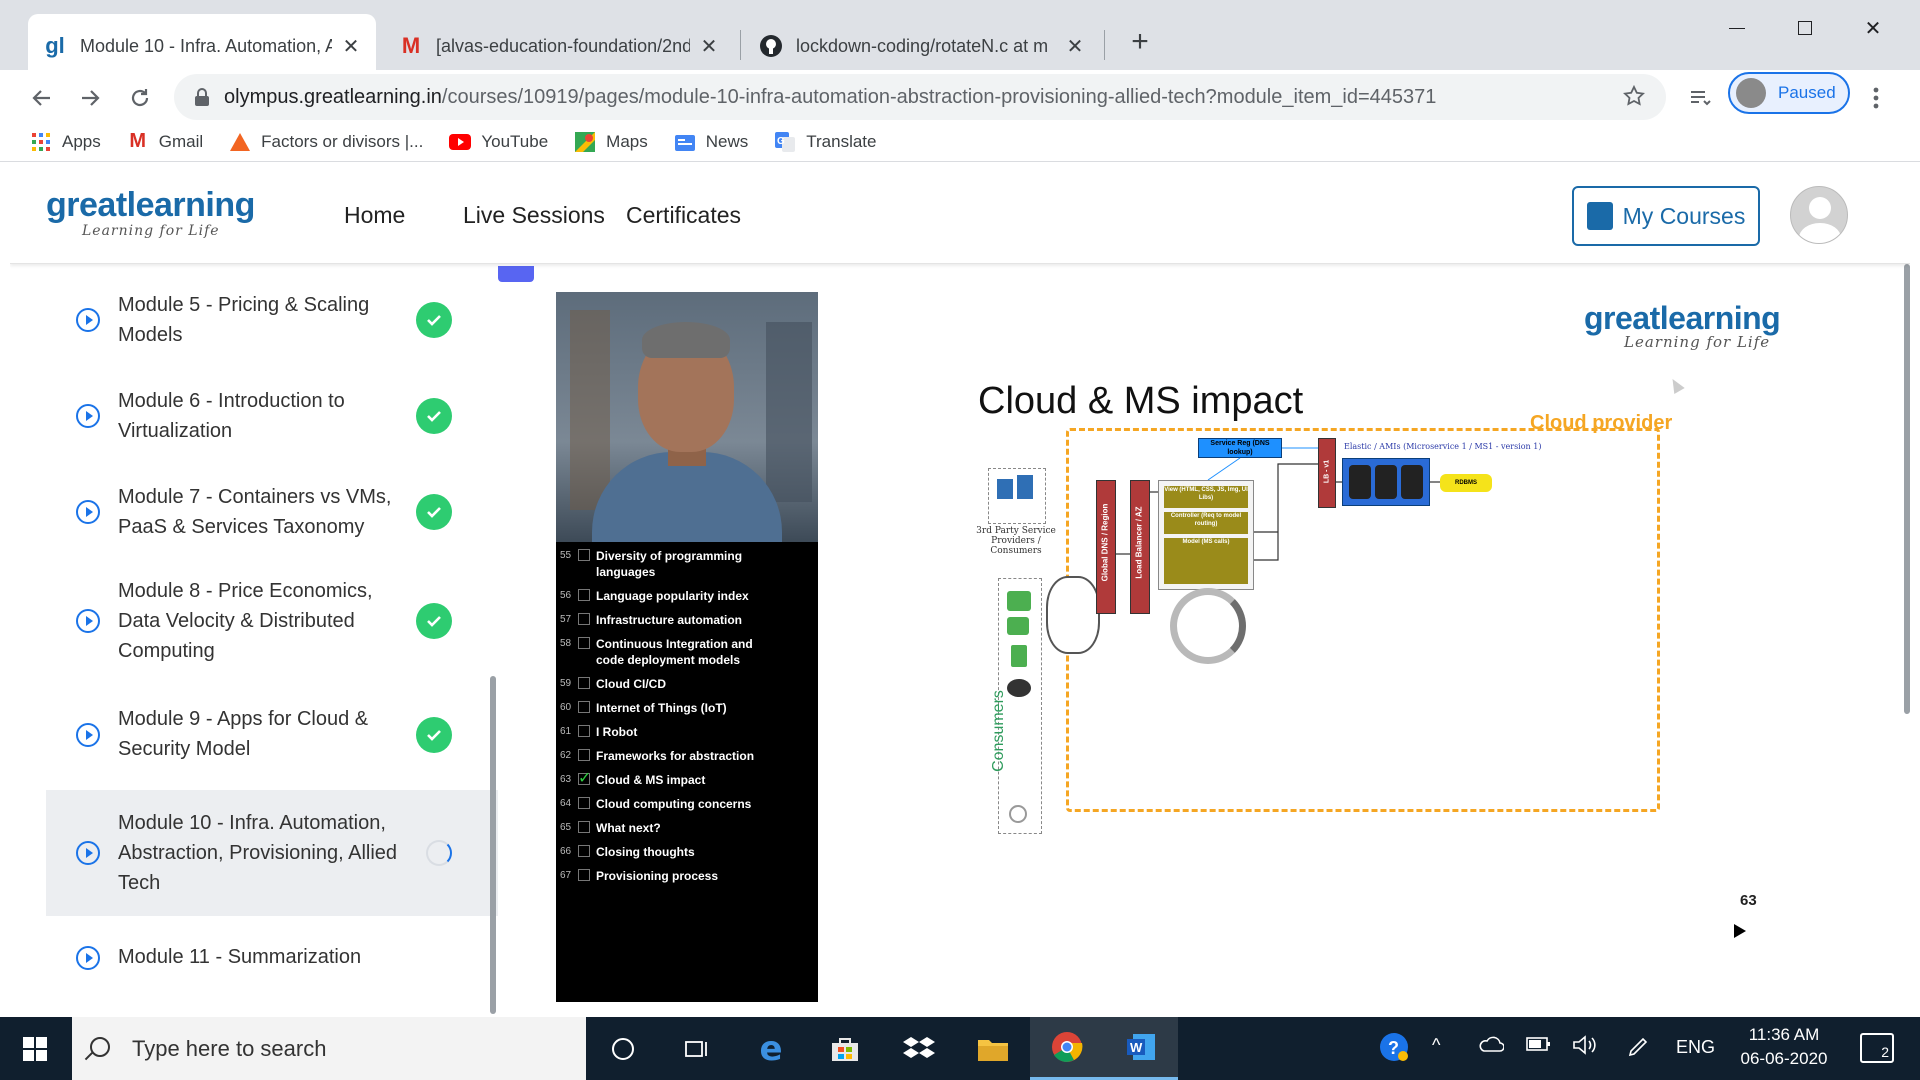 The image size is (1920, 1080). What do you see at coordinates (1491, 1046) in the screenshot?
I see `onedrive-icon` at bounding box center [1491, 1046].